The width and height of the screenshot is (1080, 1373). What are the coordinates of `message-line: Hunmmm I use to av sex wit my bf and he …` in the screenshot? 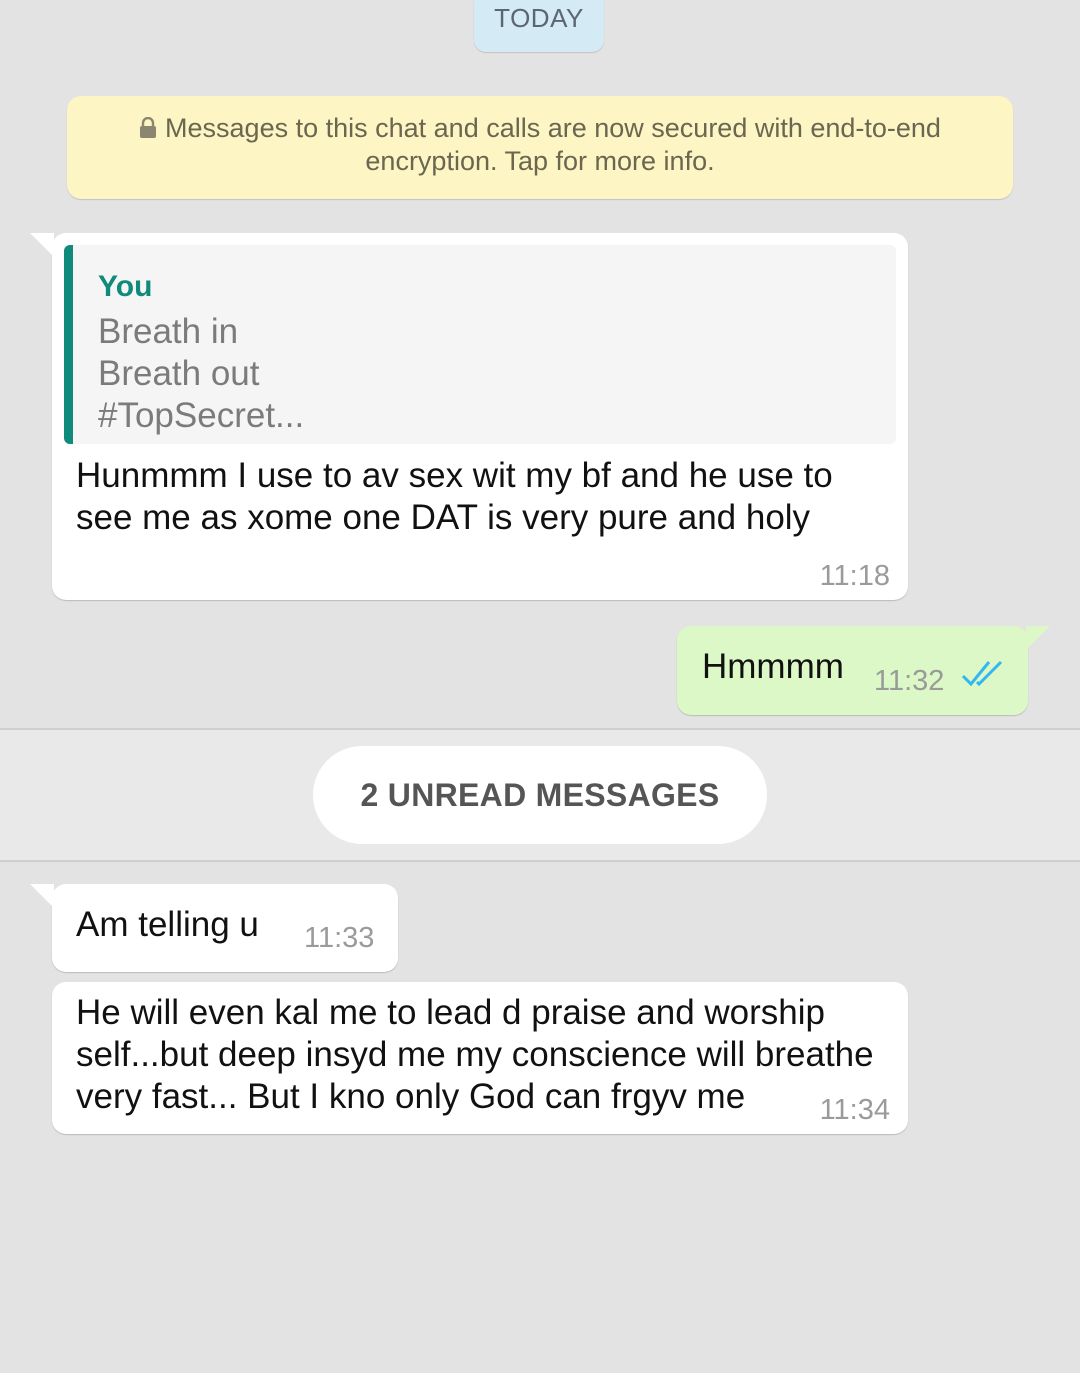 It's located at (454, 475).